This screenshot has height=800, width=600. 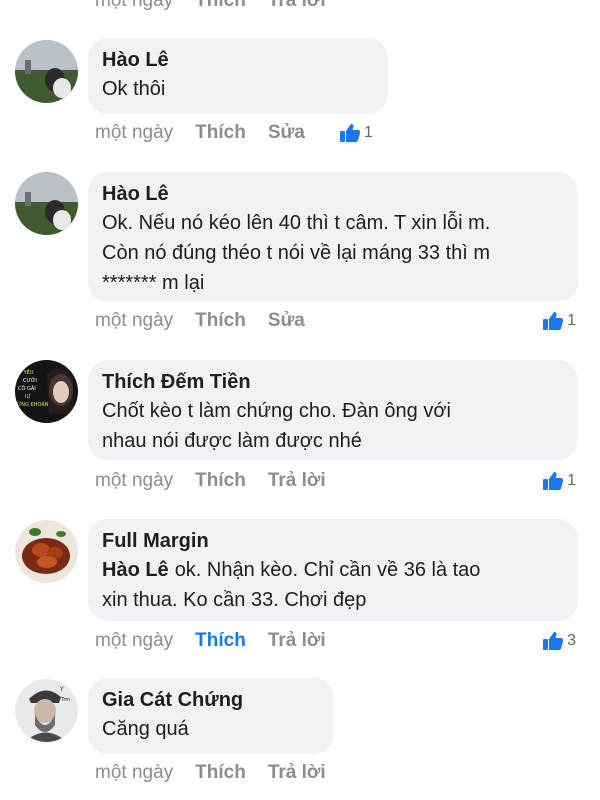 I want to click on like-count-text: 3, so click(x=571, y=640).